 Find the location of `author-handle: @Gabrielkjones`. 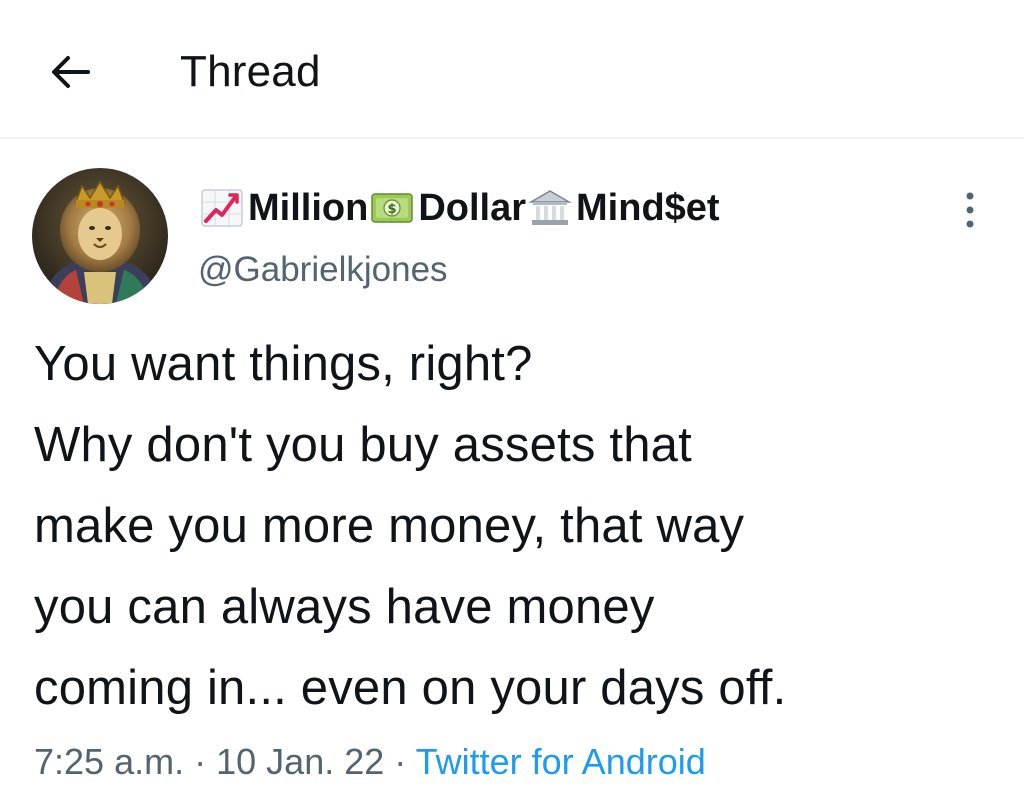

author-handle: @Gabrielkjones is located at coordinates (323, 270).